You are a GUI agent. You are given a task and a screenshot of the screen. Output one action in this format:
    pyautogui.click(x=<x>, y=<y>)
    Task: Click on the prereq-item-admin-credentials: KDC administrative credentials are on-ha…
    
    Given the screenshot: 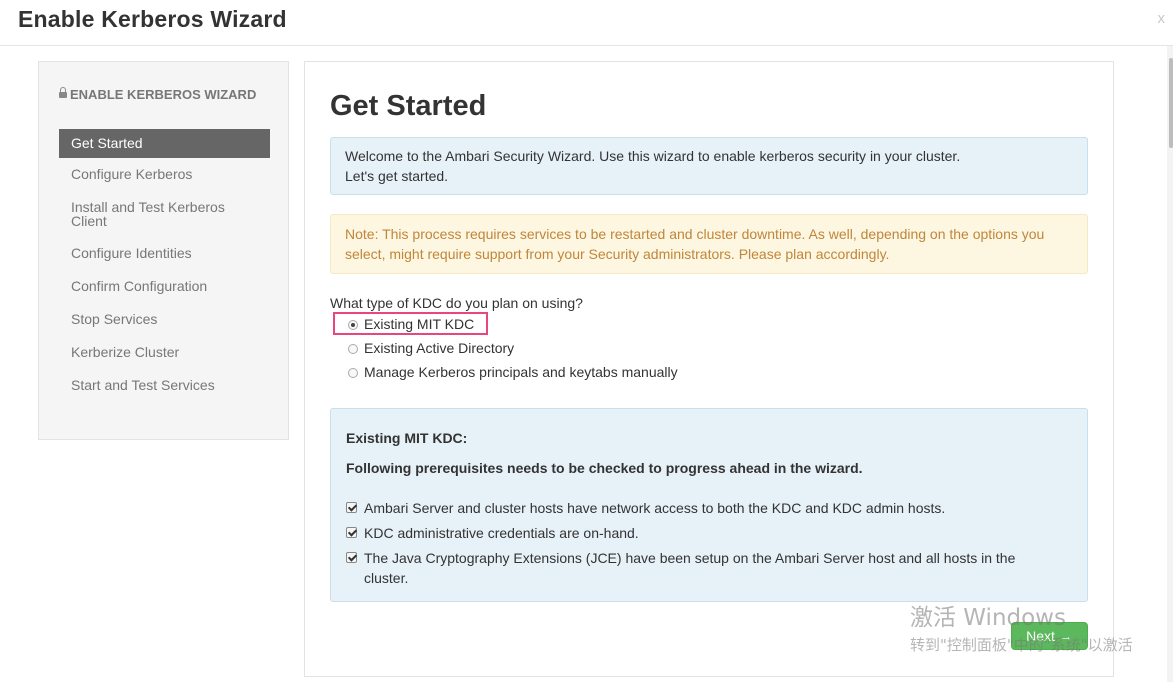 What is the action you would take?
    pyautogui.click(x=691, y=533)
    